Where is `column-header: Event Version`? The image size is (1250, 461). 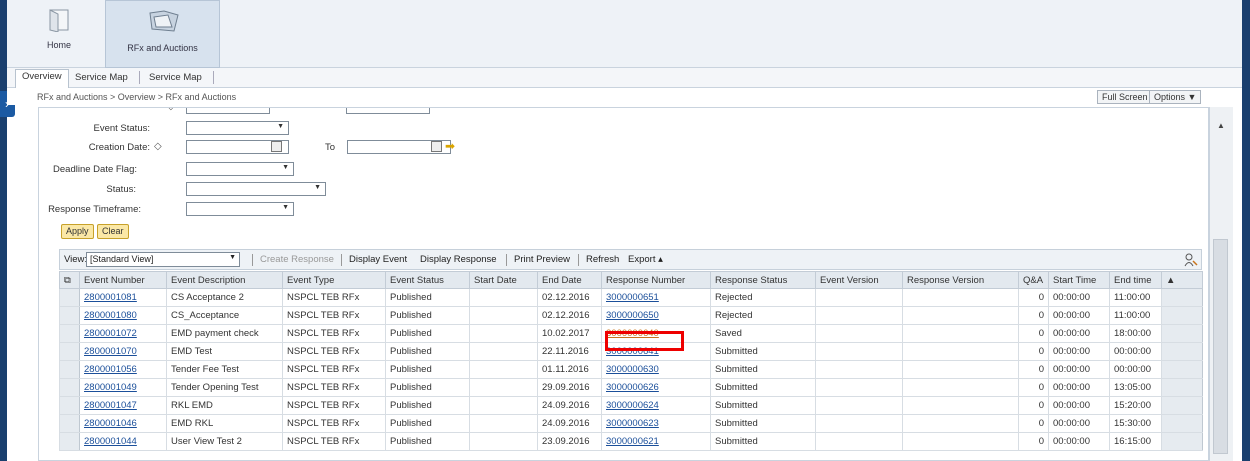
column-header: Event Version is located at coordinates (859, 280).